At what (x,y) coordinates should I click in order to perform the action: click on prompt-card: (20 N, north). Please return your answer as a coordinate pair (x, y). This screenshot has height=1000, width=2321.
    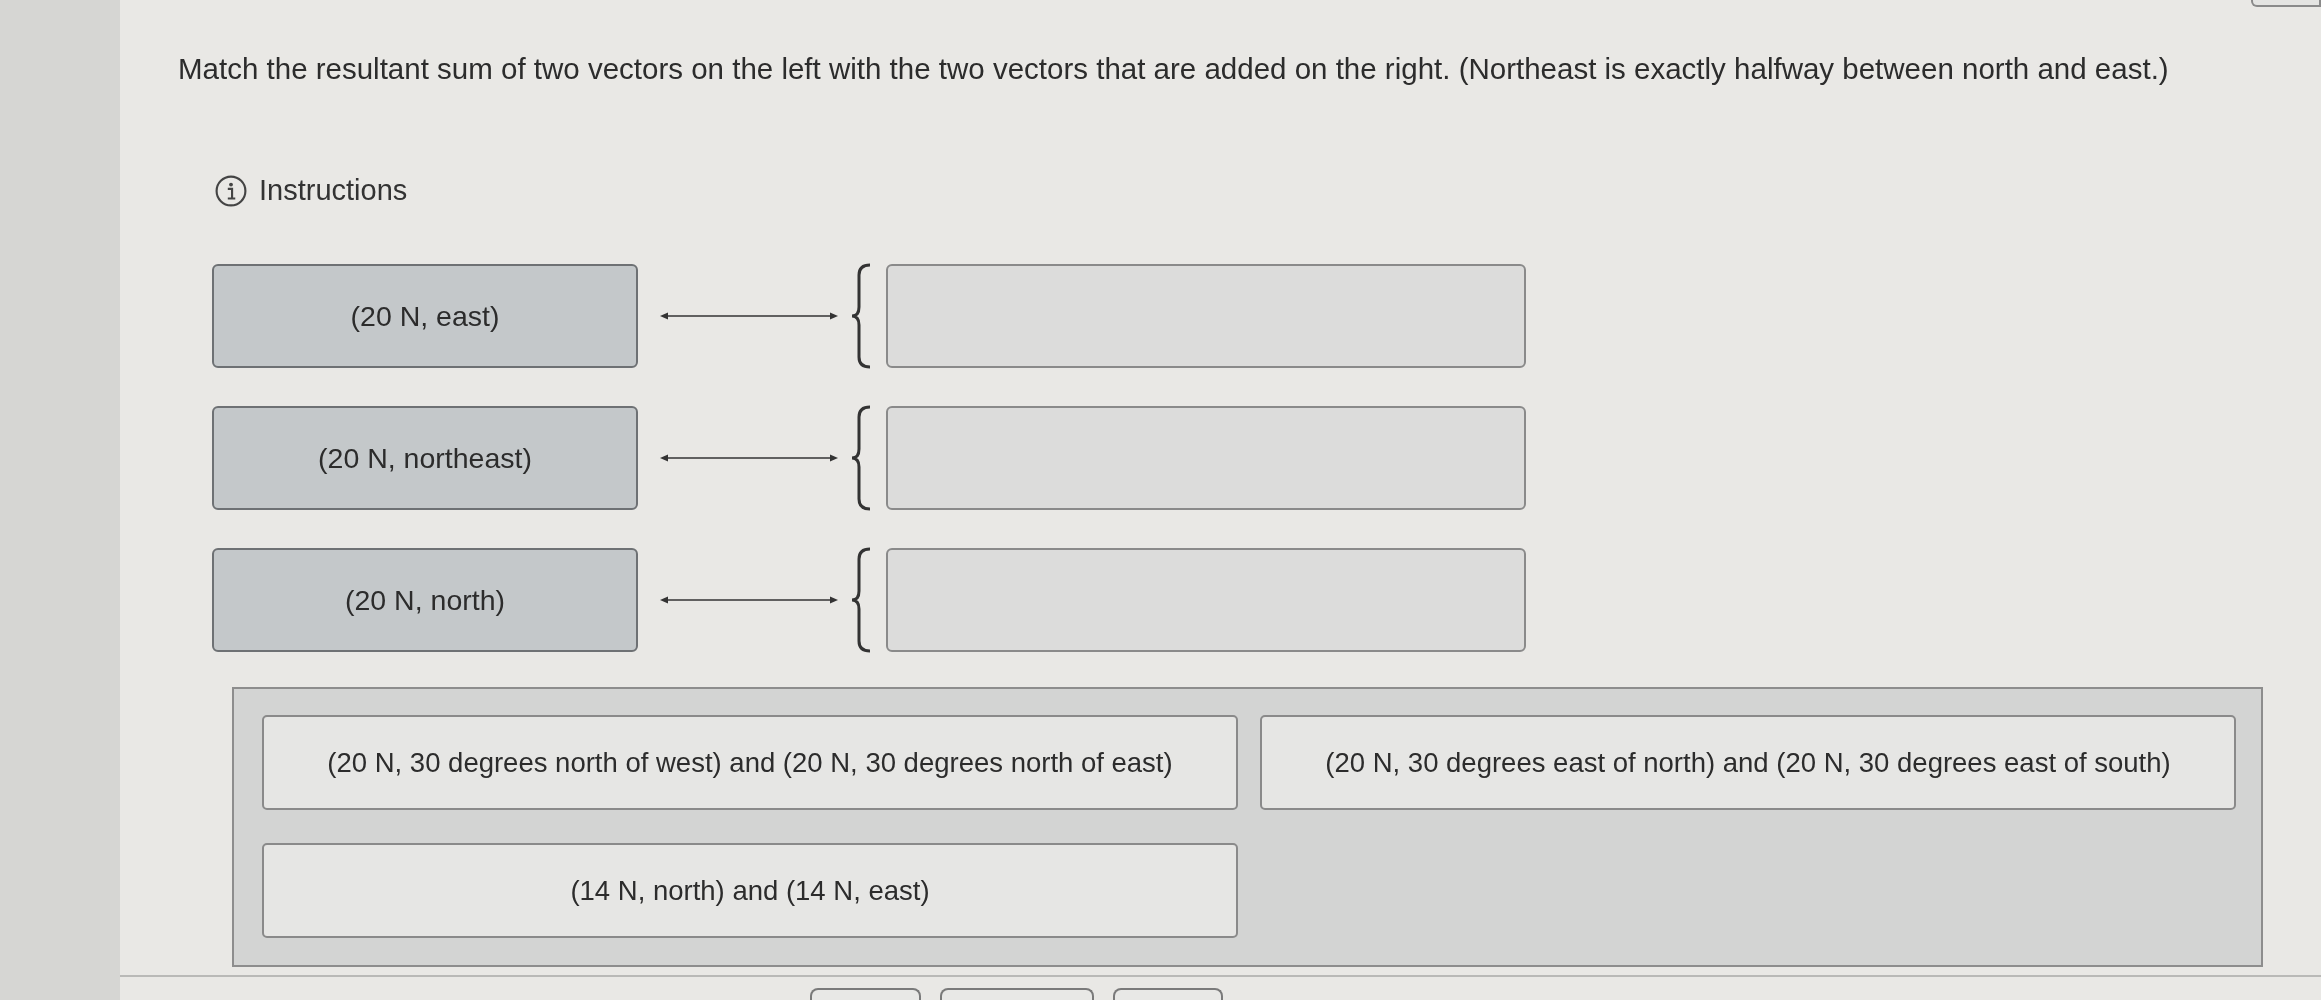
    Looking at the image, I should click on (425, 600).